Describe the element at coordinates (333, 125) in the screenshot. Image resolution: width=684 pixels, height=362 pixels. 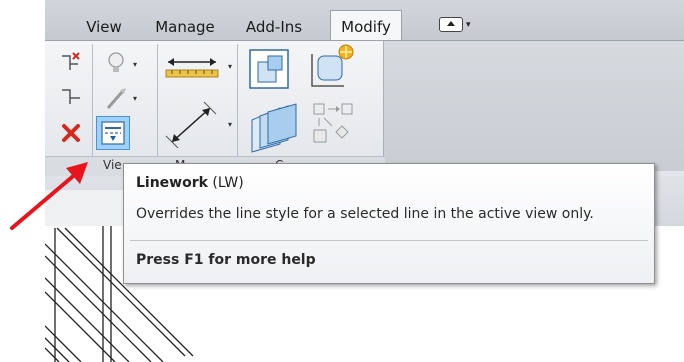
I see `similar-icon` at that location.